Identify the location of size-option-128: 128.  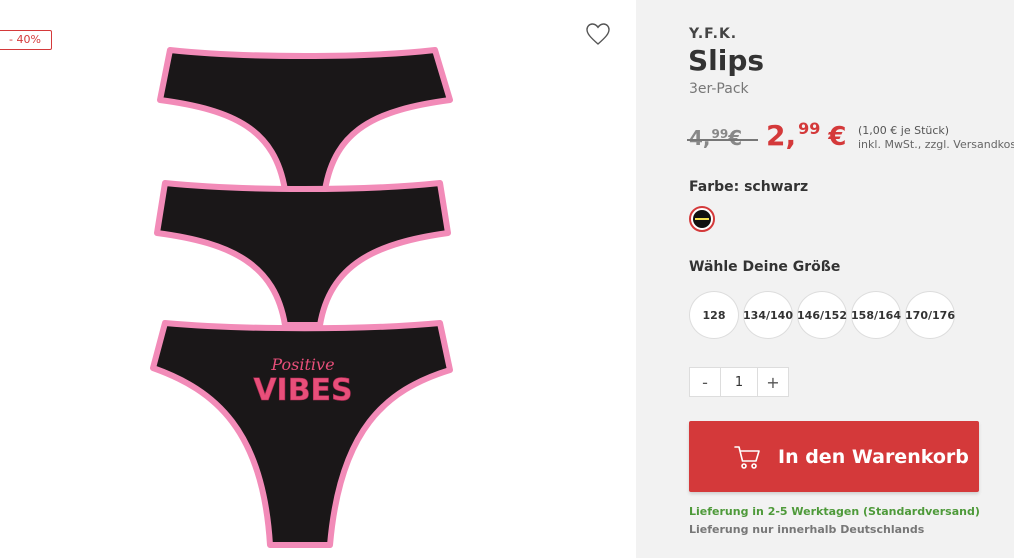
(714, 315).